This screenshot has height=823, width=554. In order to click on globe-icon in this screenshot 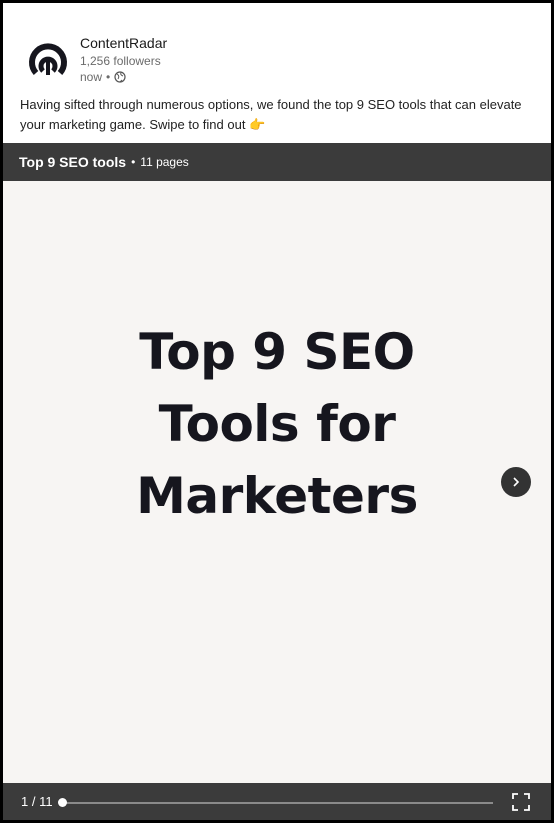, I will do `click(120, 77)`.